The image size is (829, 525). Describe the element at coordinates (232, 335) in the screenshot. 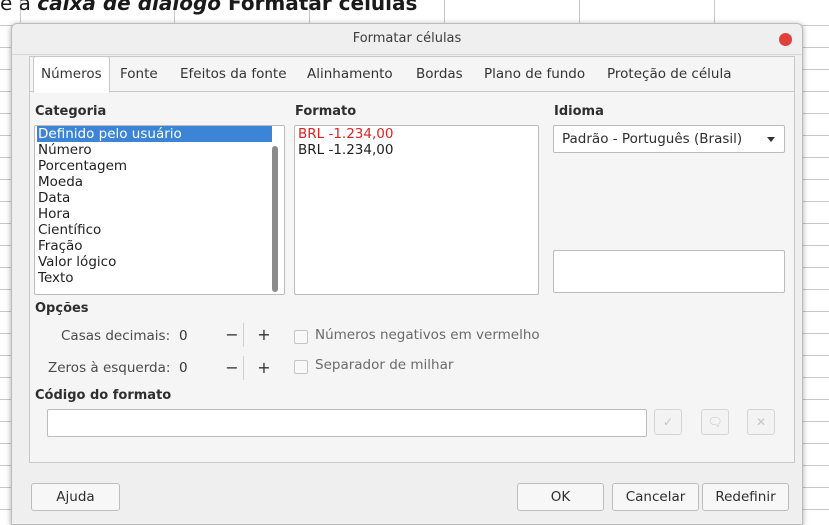

I see `casas-decimais-decrement-button: −` at that location.